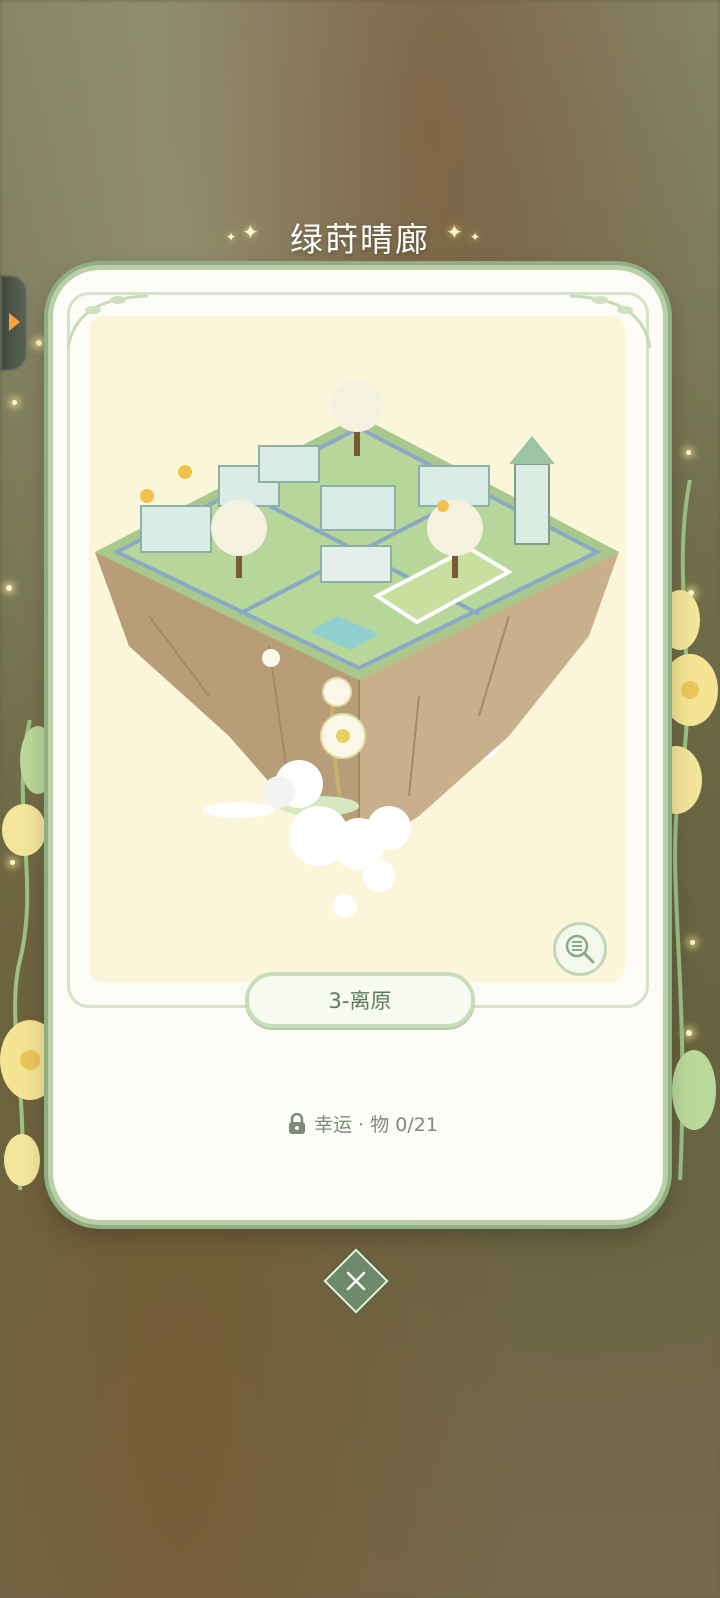 The image size is (720, 1598). I want to click on chevron-right-icon, so click(14, 322).